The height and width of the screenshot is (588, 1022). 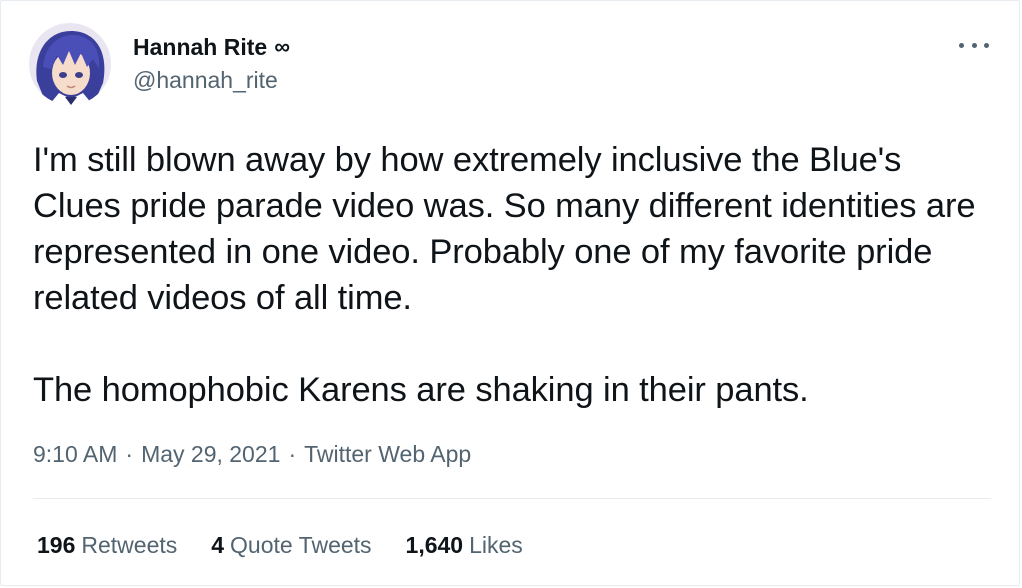 What do you see at coordinates (129, 545) in the screenshot?
I see `retweets-label: Retweets` at bounding box center [129, 545].